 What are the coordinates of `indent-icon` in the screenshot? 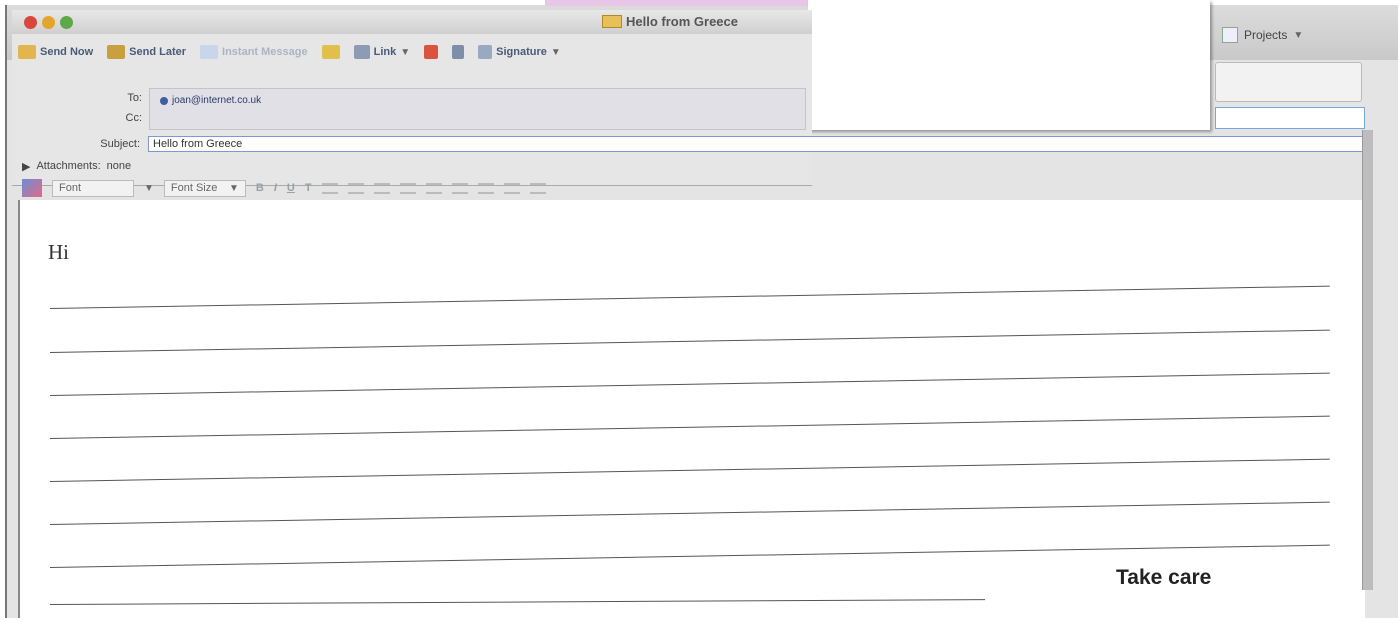 It's located at (485, 188).